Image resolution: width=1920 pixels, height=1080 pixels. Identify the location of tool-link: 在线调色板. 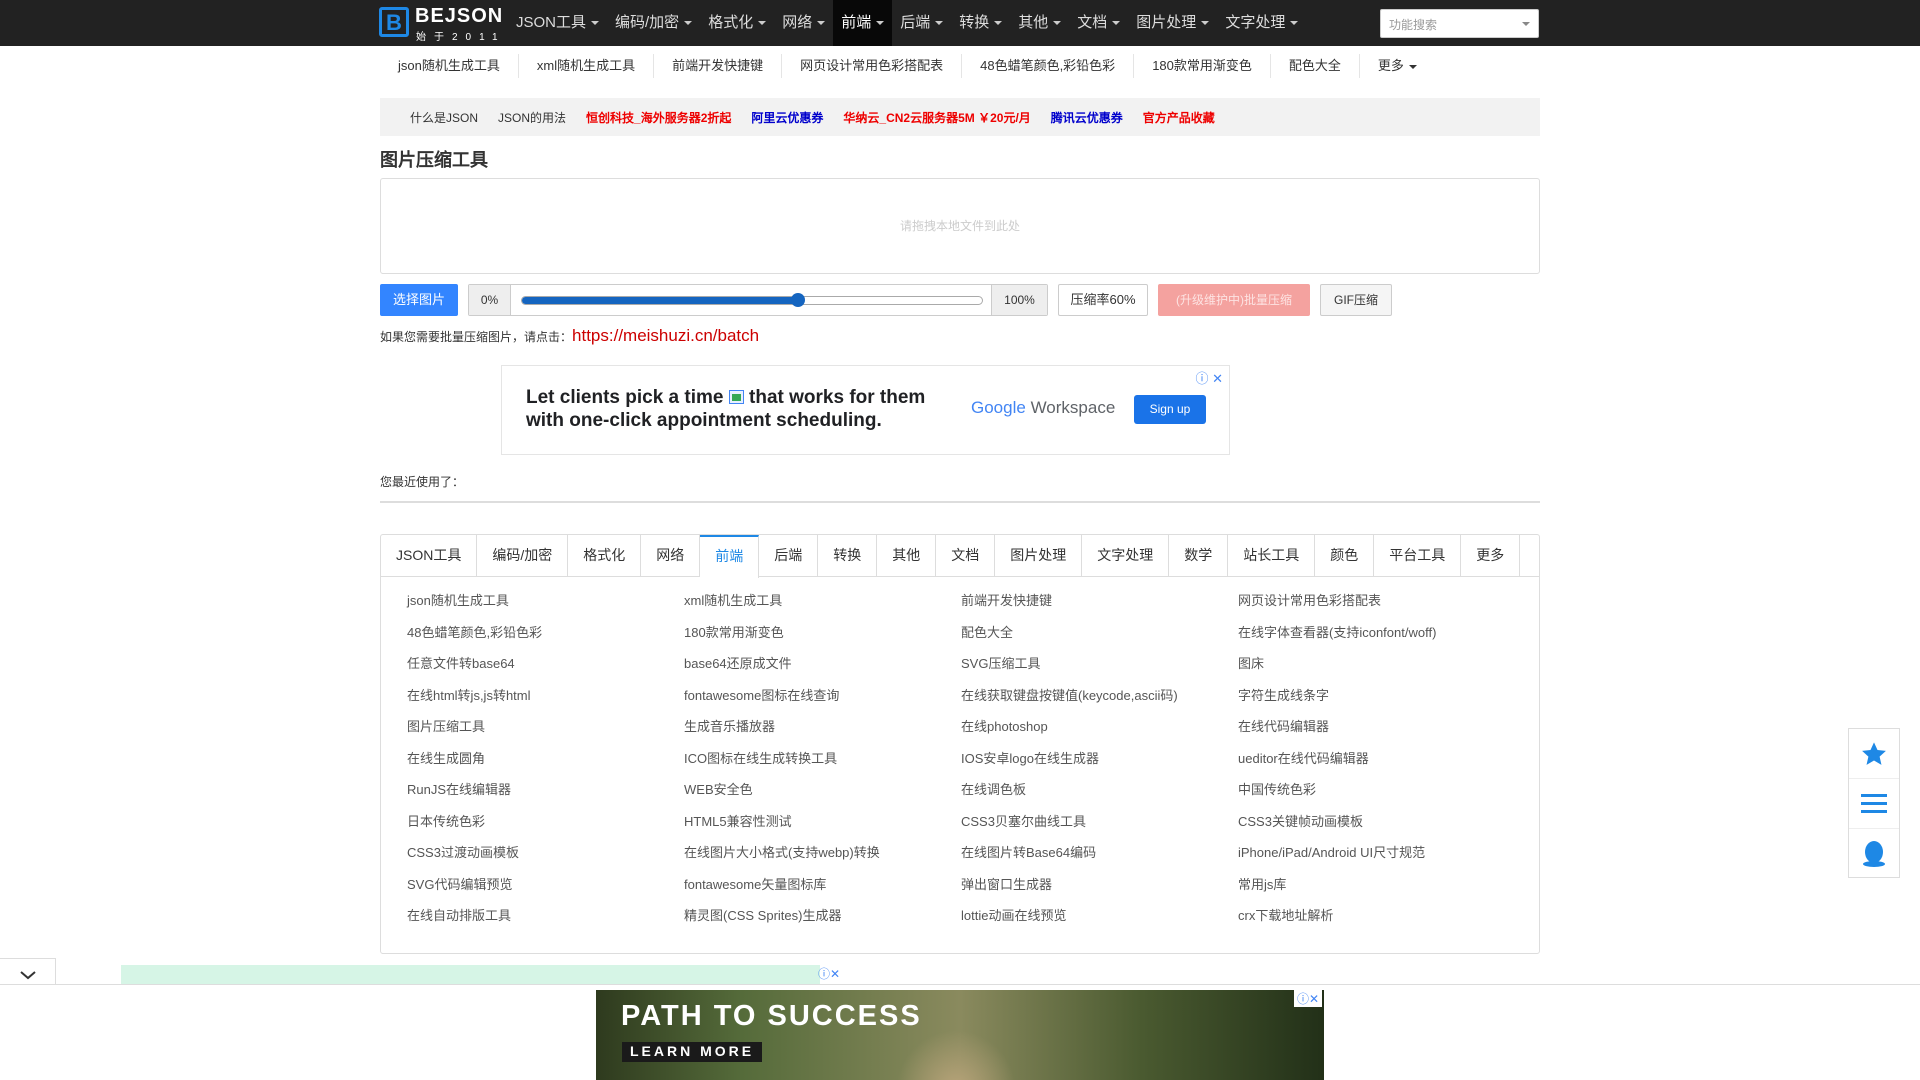
(1099, 797).